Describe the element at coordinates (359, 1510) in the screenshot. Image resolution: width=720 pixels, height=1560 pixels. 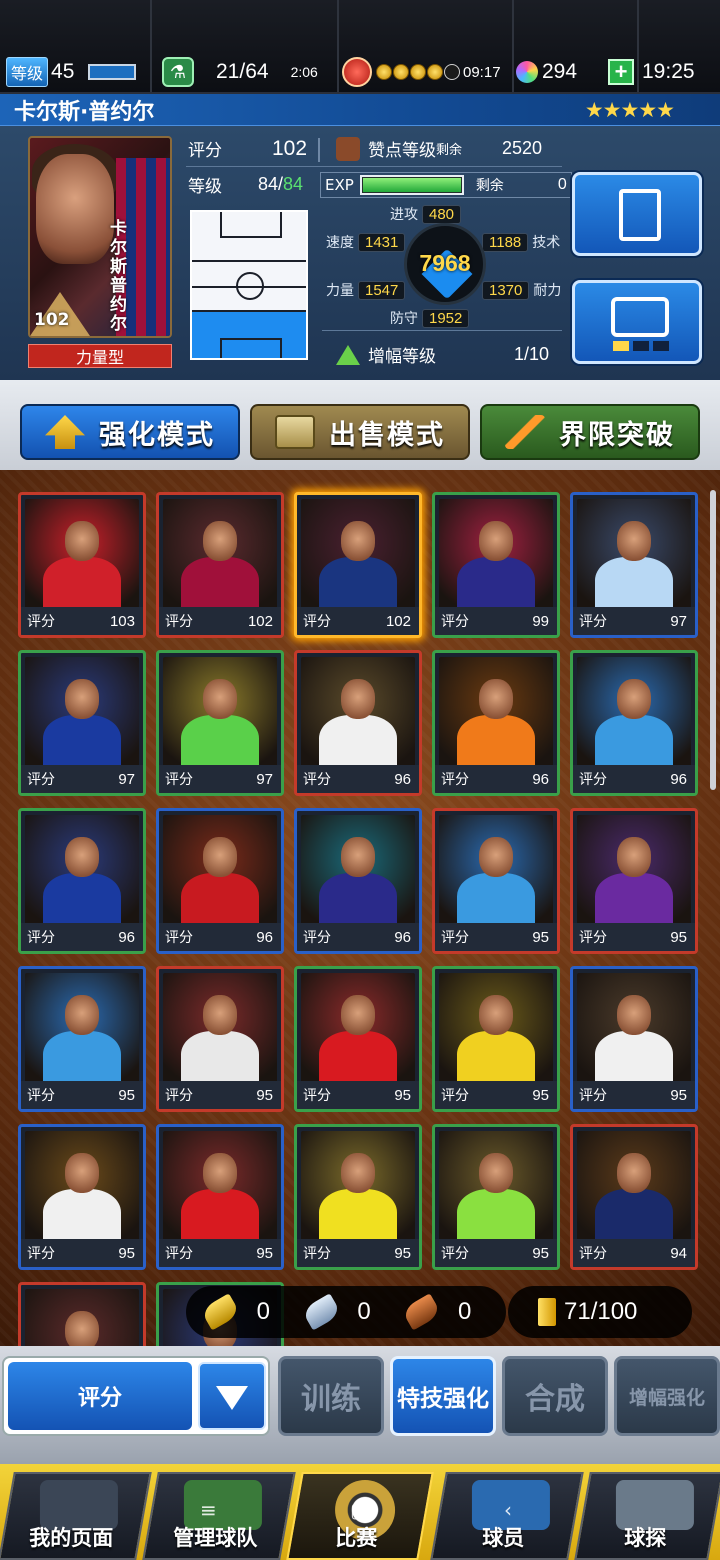
I see `system-home-icon: ▢` at that location.